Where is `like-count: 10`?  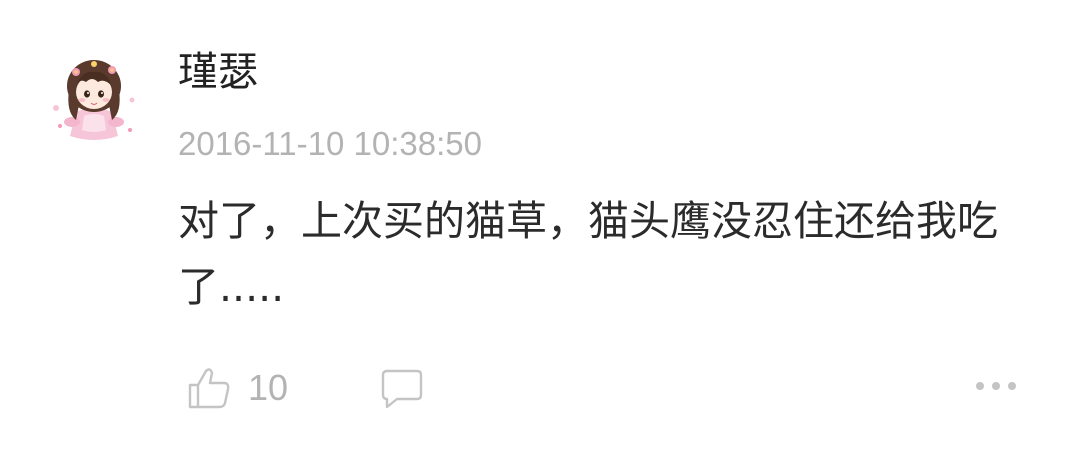
like-count: 10 is located at coordinates (268, 387).